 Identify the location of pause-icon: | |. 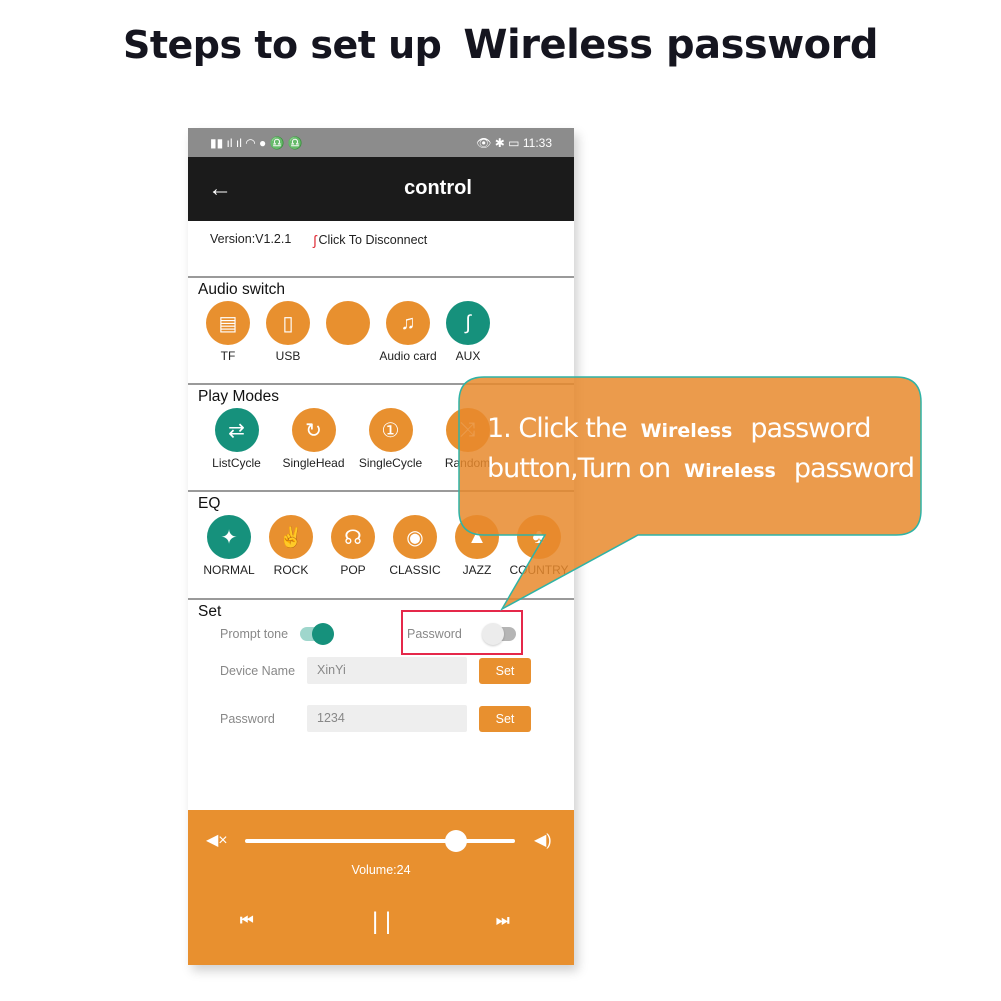
(381, 922).